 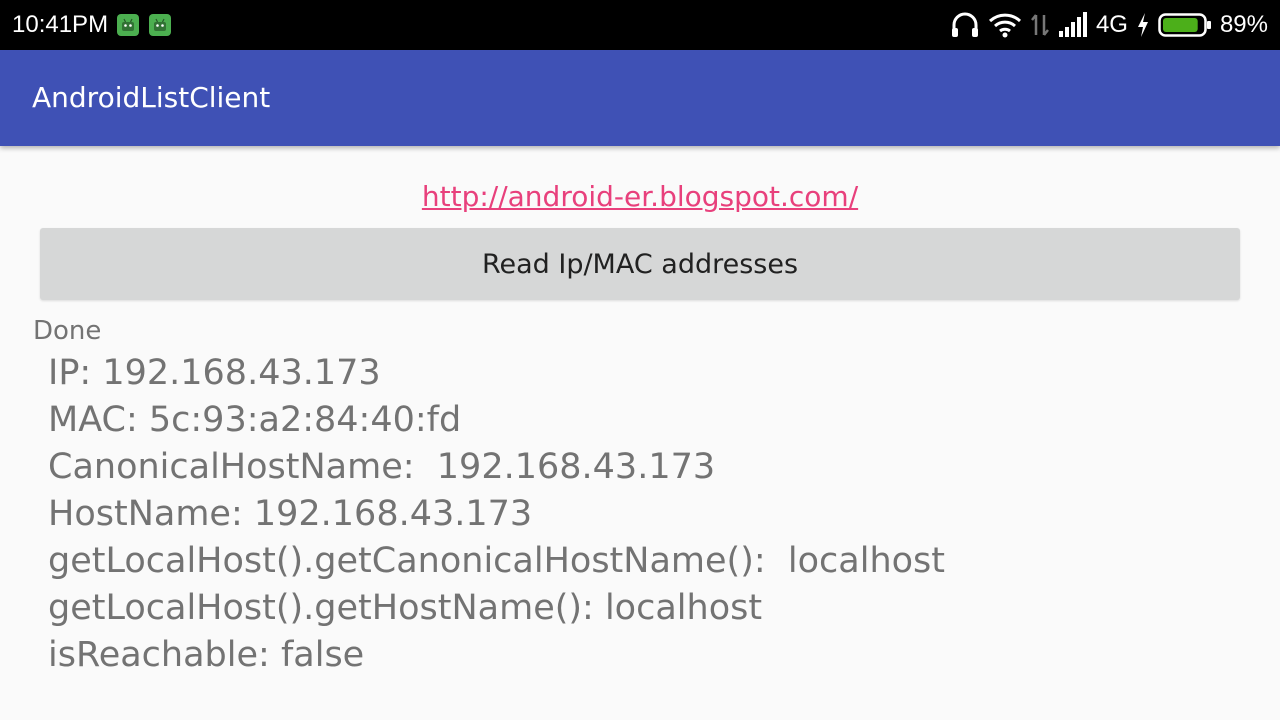 What do you see at coordinates (405, 608) in the screenshot?
I see `localhost-hostname-line: getLocalHost().getHostName(): localhost` at bounding box center [405, 608].